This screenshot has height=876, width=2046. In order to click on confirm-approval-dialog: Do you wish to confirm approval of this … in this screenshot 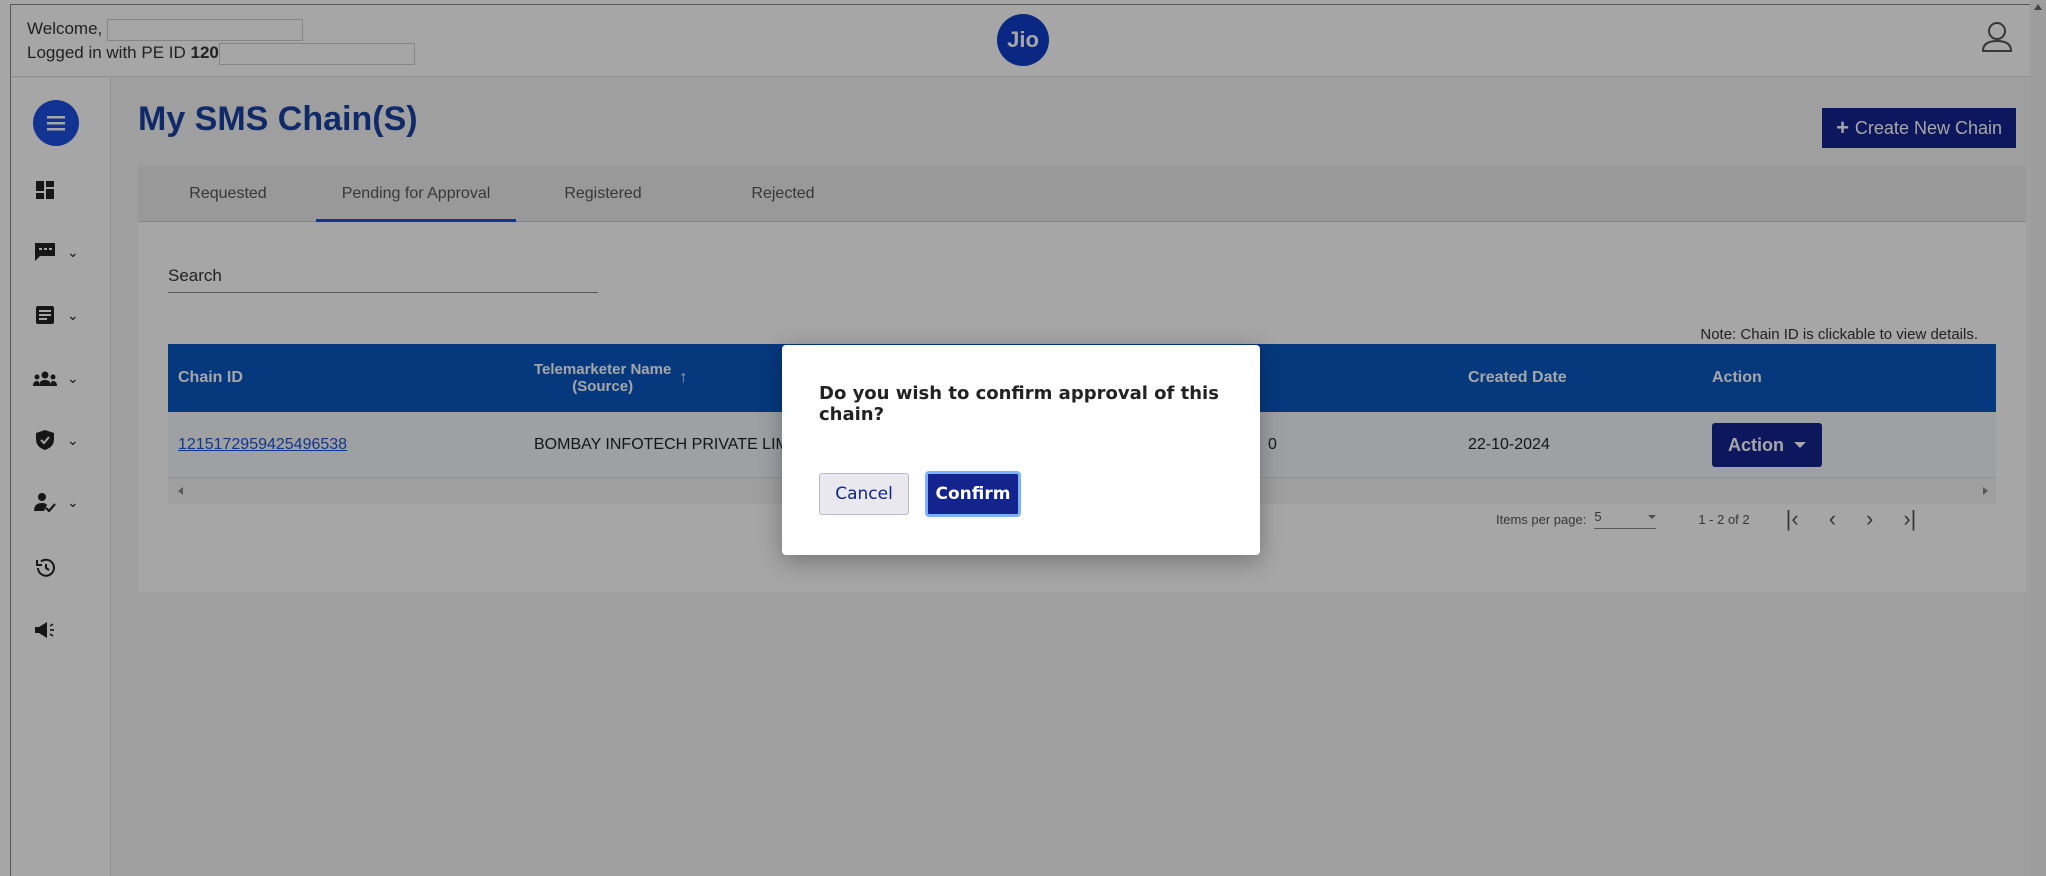, I will do `click(1021, 450)`.